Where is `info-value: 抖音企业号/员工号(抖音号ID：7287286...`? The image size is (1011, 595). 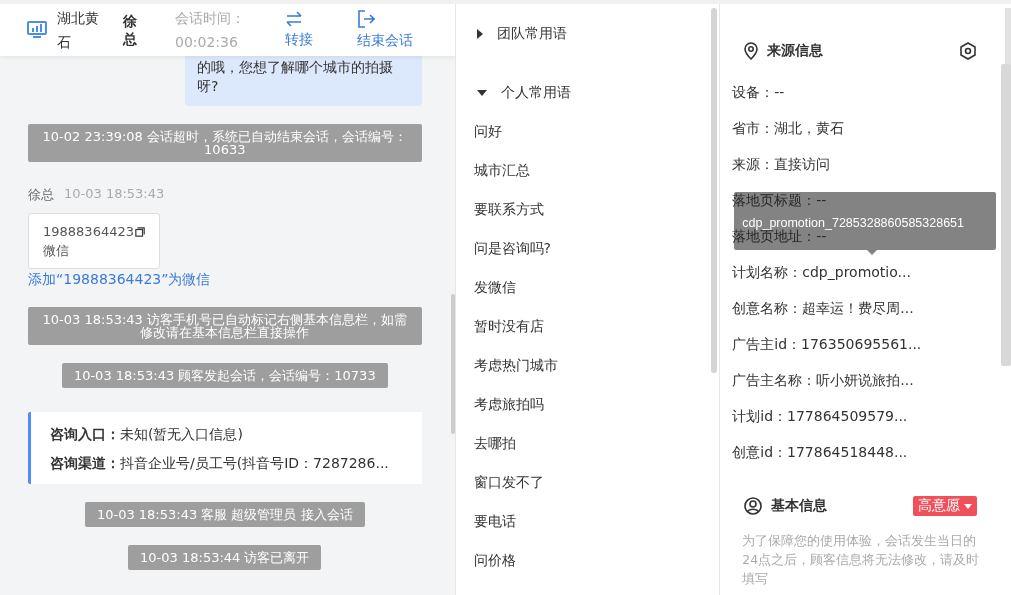
info-value: 抖音企业号/员工号(抖音号ID：7287286... is located at coordinates (254, 463).